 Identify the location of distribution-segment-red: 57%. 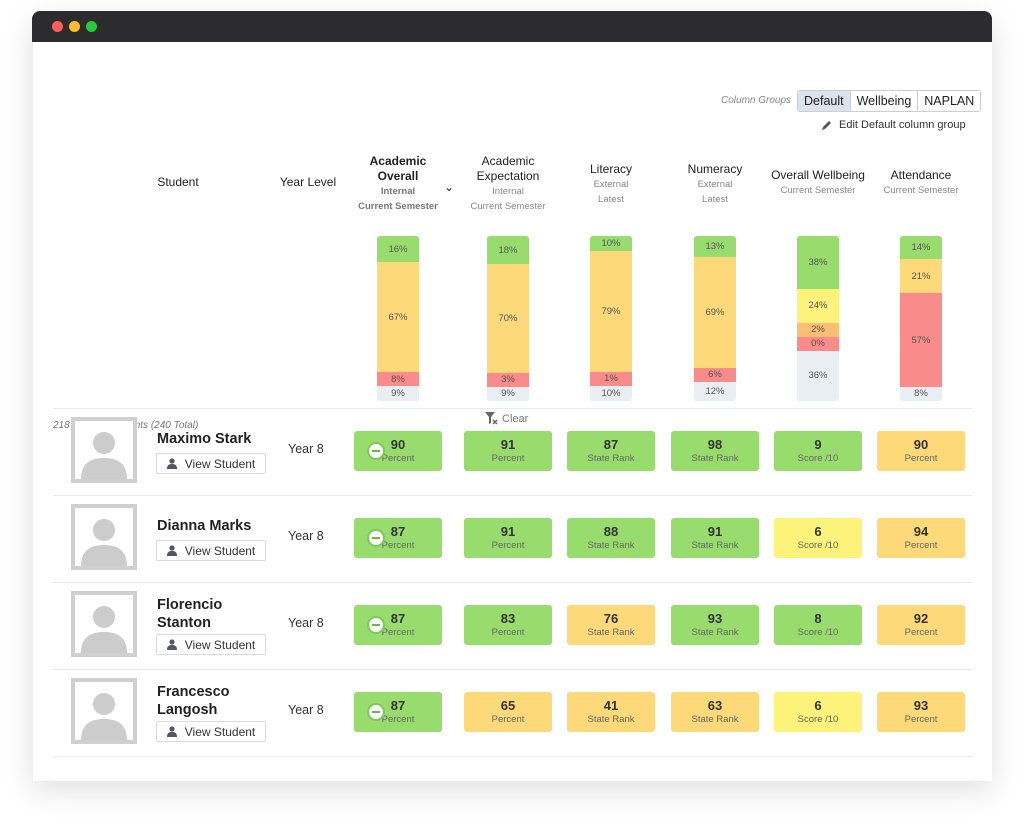
(921, 340).